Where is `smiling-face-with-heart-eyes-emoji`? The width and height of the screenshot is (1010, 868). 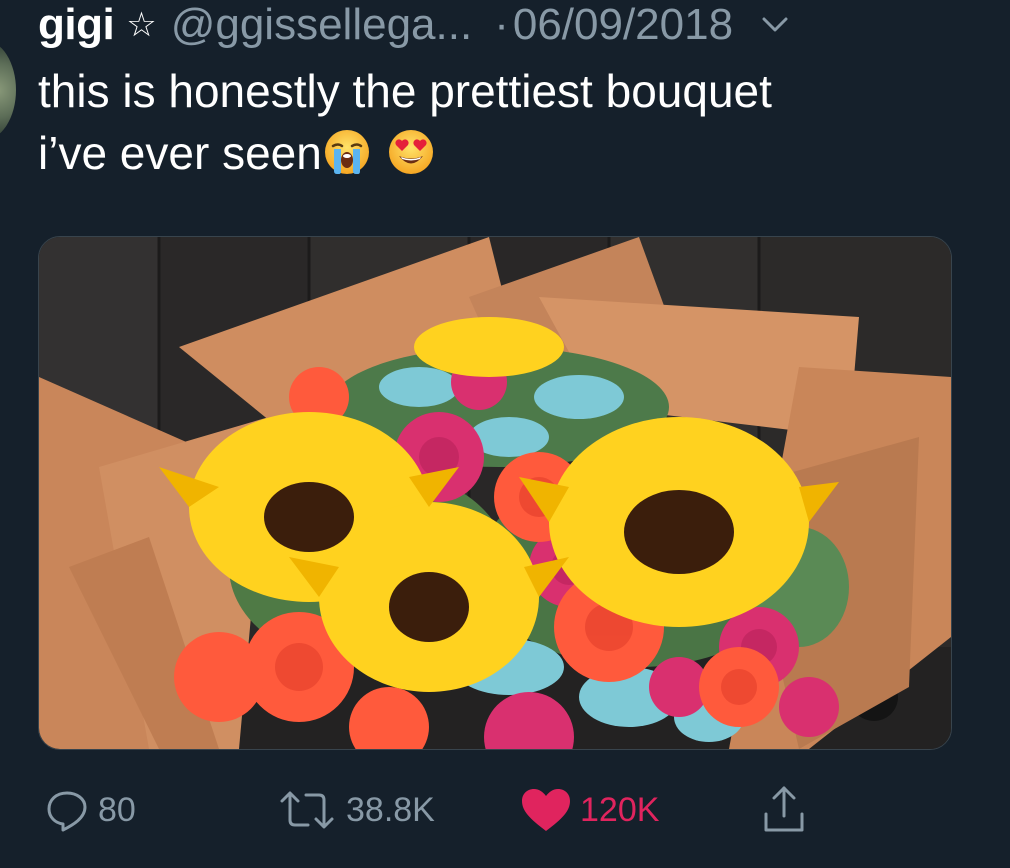 smiling-face-with-heart-eyes-emoji is located at coordinates (410, 152).